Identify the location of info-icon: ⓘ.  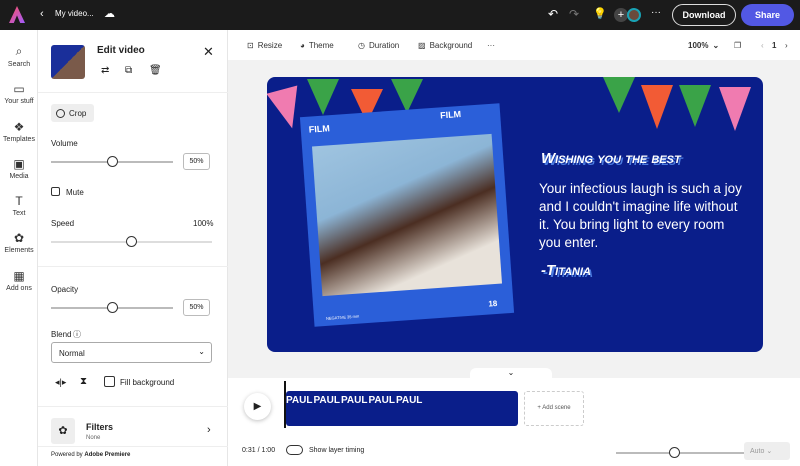
(77, 334).